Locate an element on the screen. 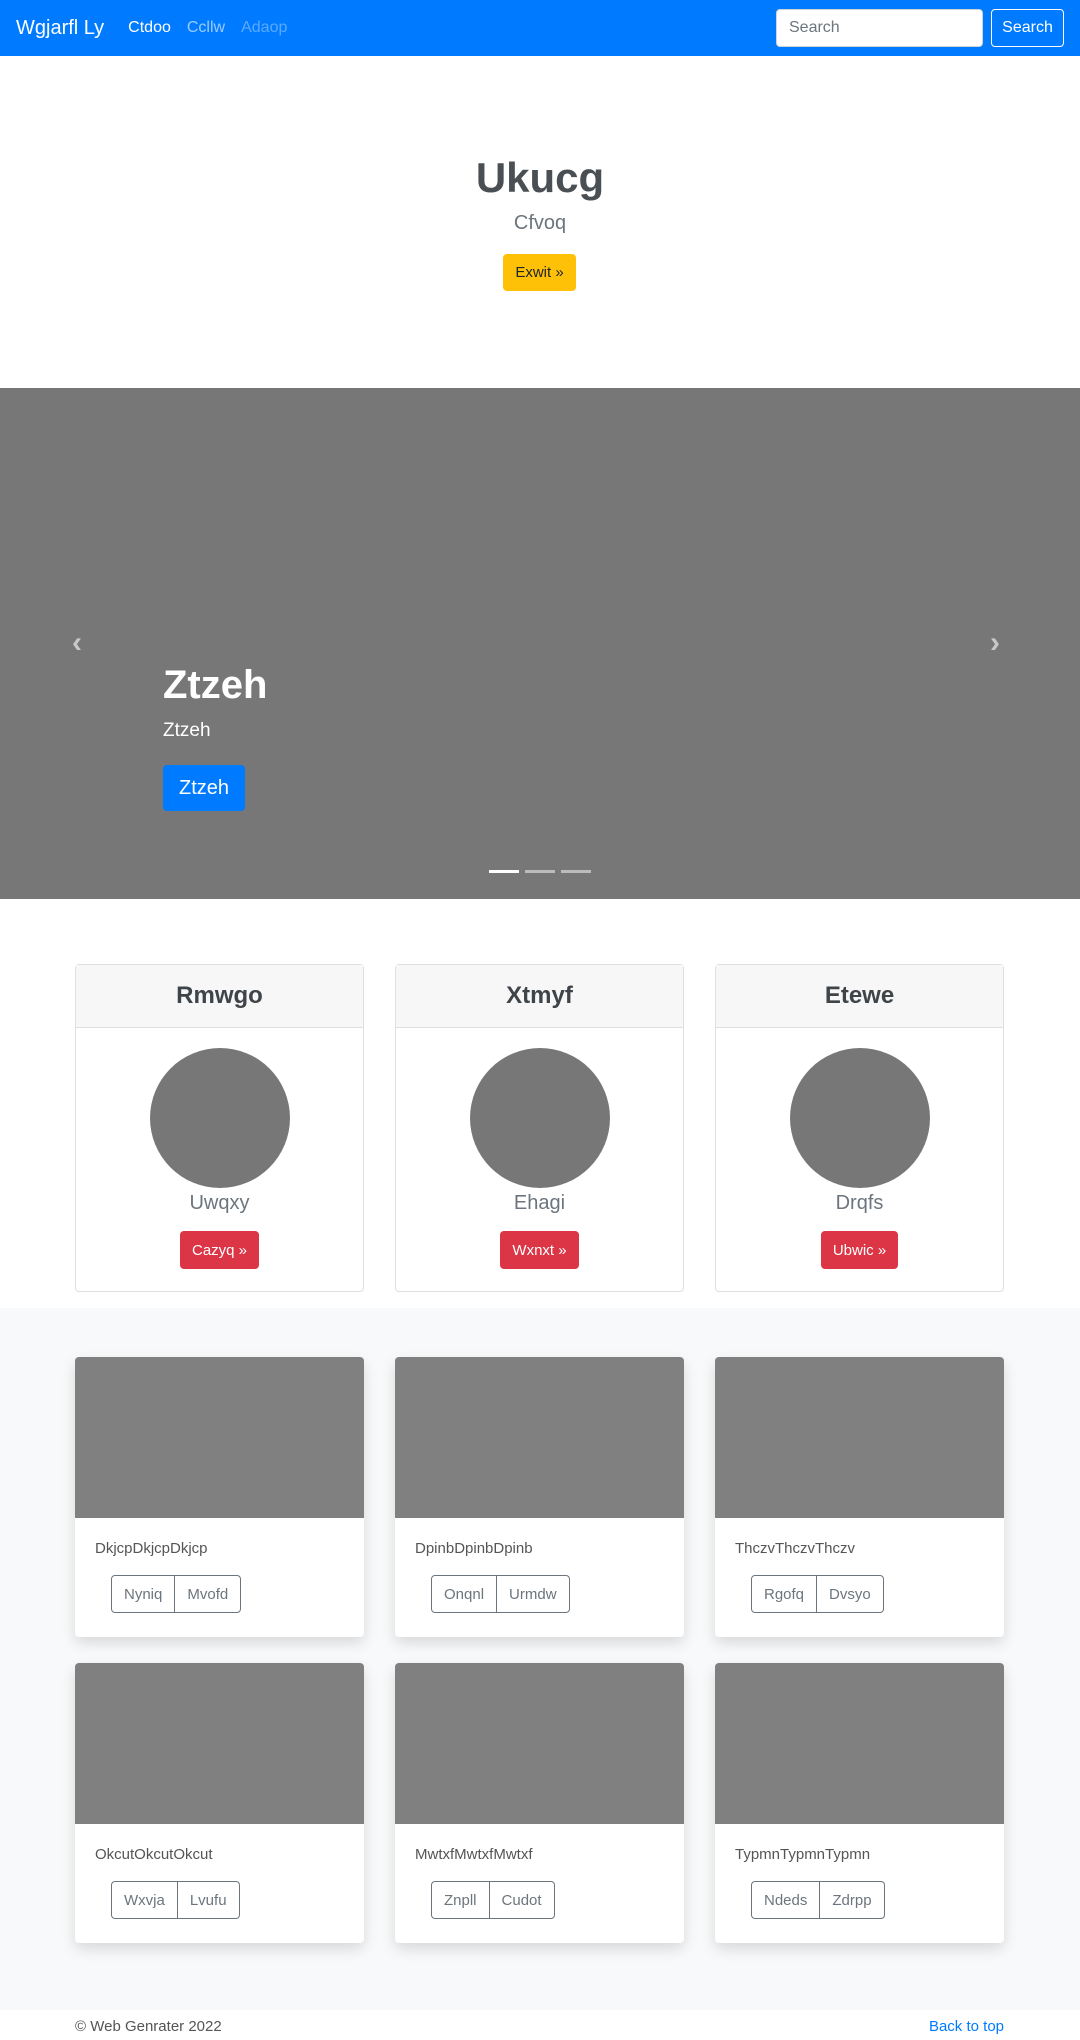 This screenshot has width=1080, height=2040. navbar: Wgjarfl Ly Ctdoo Ccllw Adaop Search is located at coordinates (540, 28).